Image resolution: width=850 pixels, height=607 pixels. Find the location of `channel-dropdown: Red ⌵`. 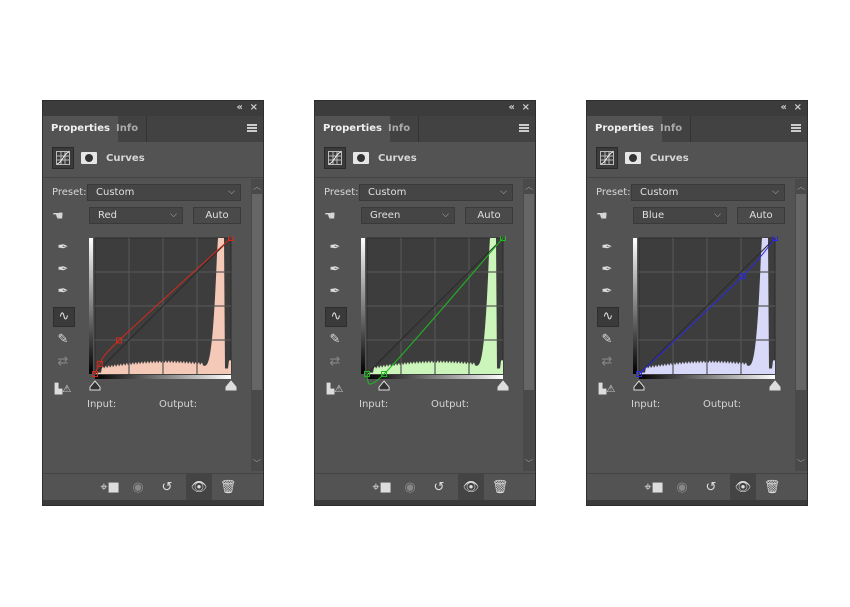

channel-dropdown: Red ⌵ is located at coordinates (136, 215).